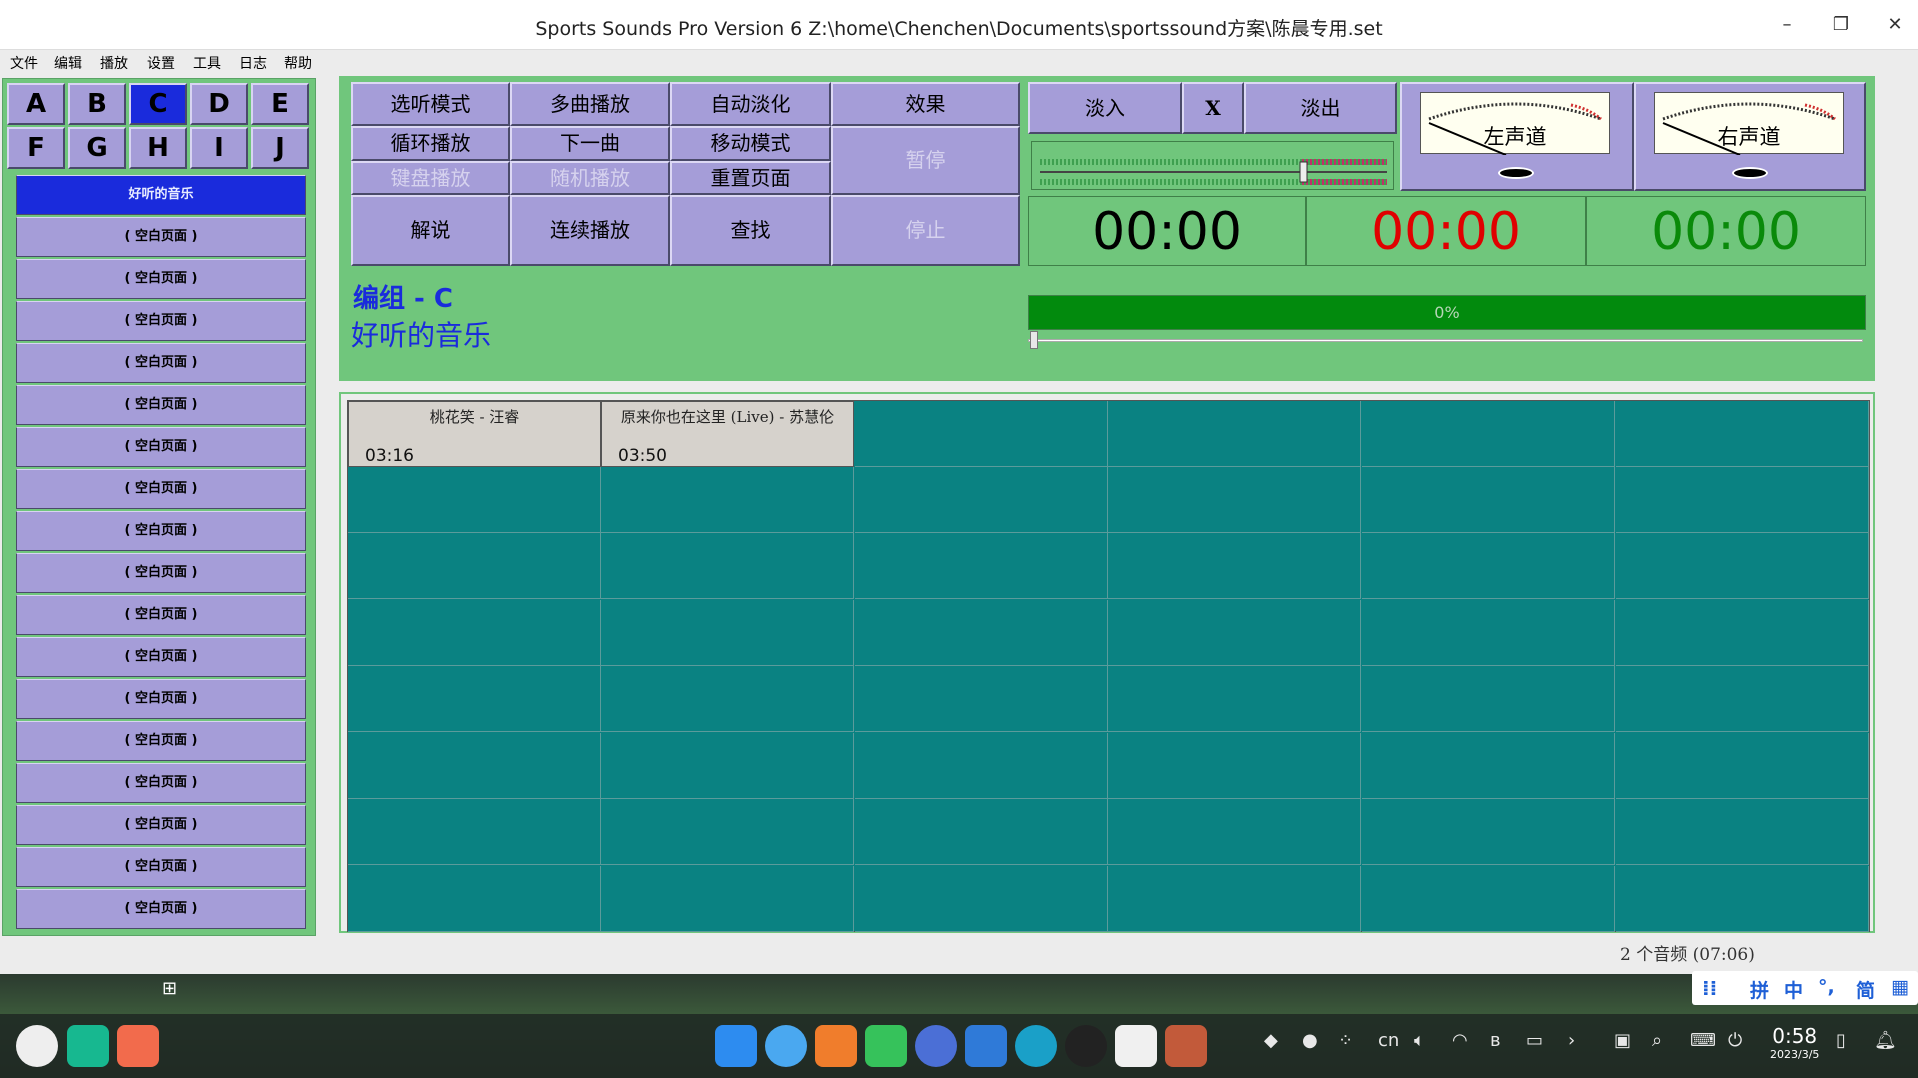  Describe the element at coordinates (1571, 1040) in the screenshot. I see `tray-expand-icon: ›` at that location.